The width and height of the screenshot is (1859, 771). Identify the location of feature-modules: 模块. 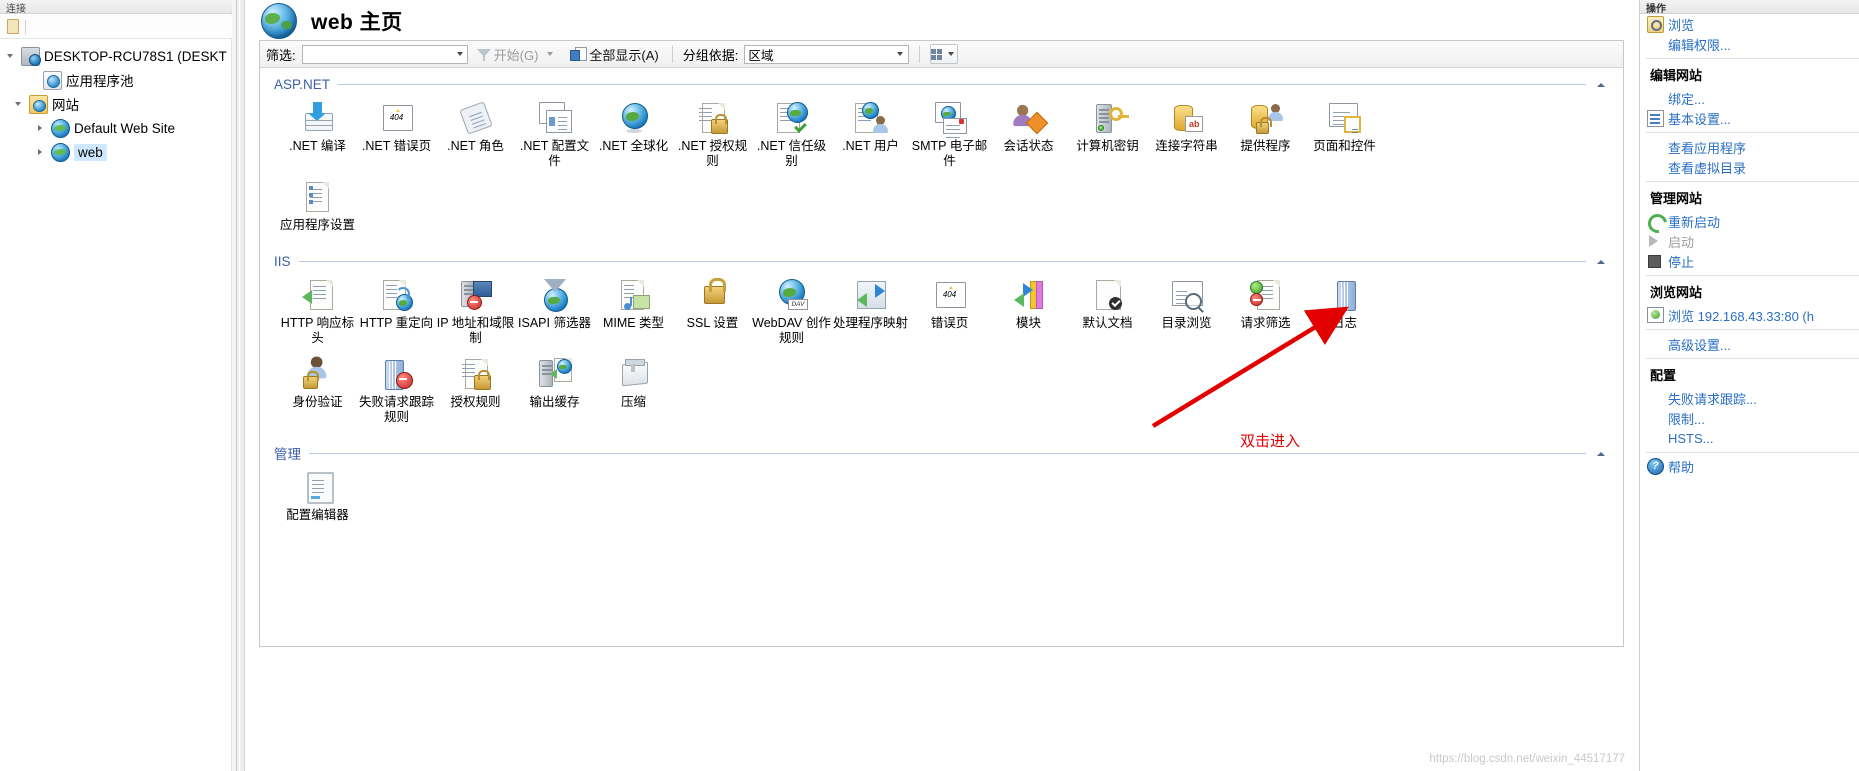
(1028, 310).